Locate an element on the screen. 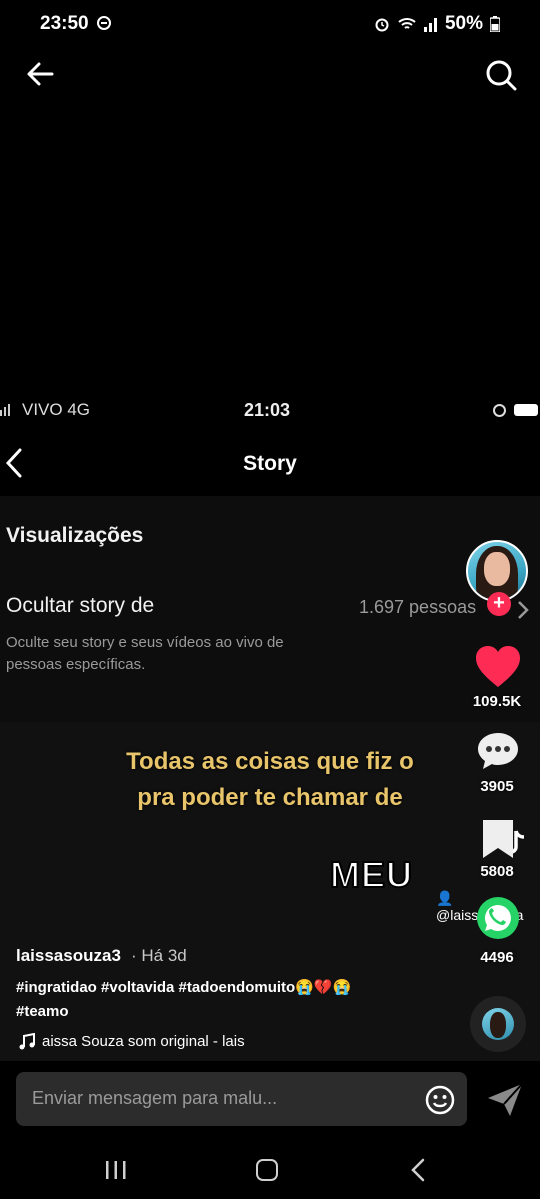 Image resolution: width=540 pixels, height=1199 pixels. whatsapp-share-icon is located at coordinates (498, 918).